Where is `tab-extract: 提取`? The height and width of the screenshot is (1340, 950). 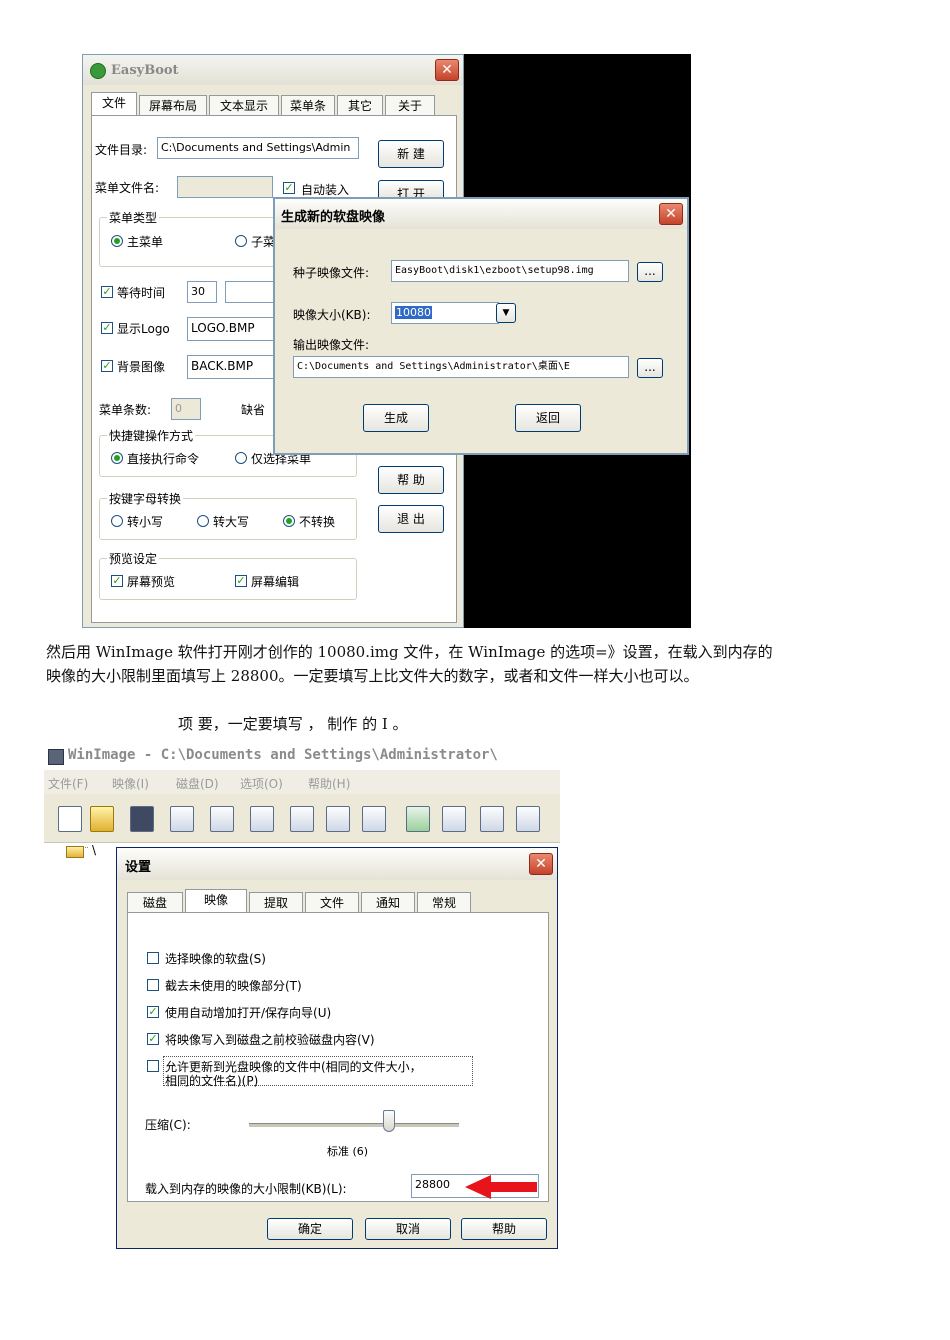
tab-extract: 提取 is located at coordinates (276, 902).